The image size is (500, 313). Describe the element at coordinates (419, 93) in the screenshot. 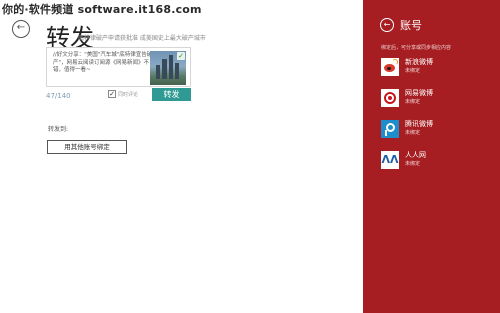

I see `account-name: 网易微博` at that location.